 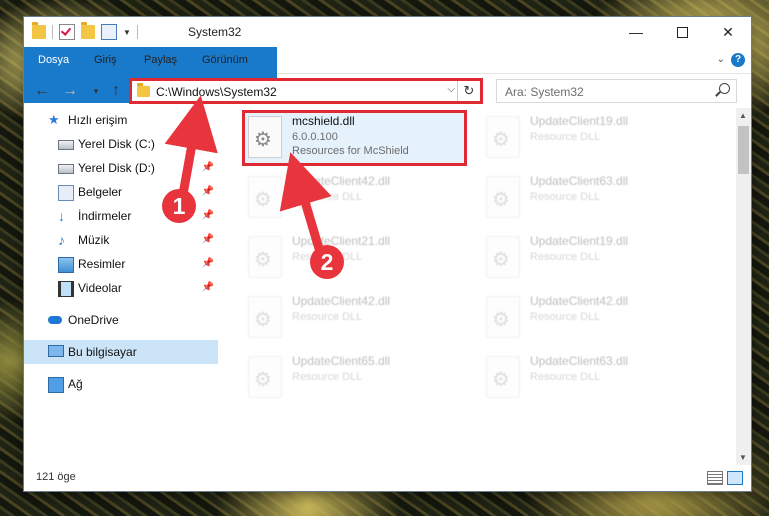 I want to click on scroll-up-icon: ▲, so click(x=743, y=115).